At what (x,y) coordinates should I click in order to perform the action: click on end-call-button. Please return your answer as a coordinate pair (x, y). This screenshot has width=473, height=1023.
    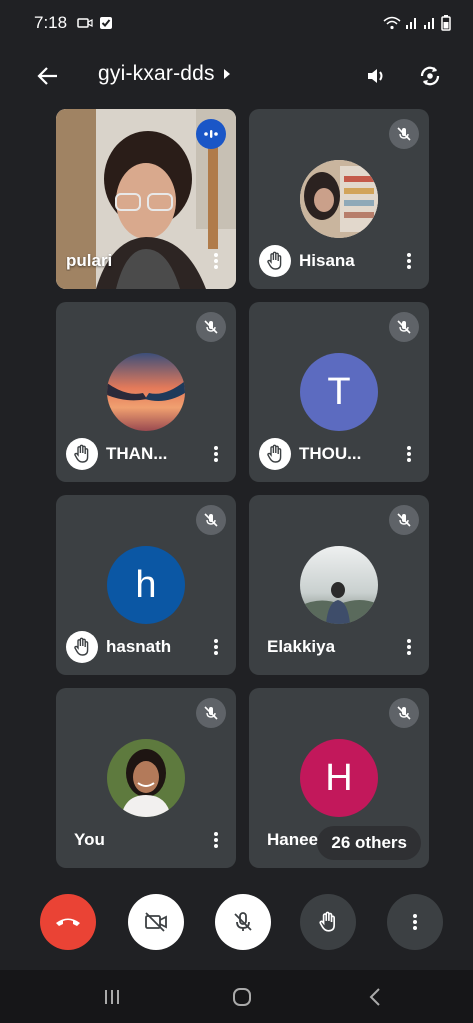
    Looking at the image, I should click on (68, 922).